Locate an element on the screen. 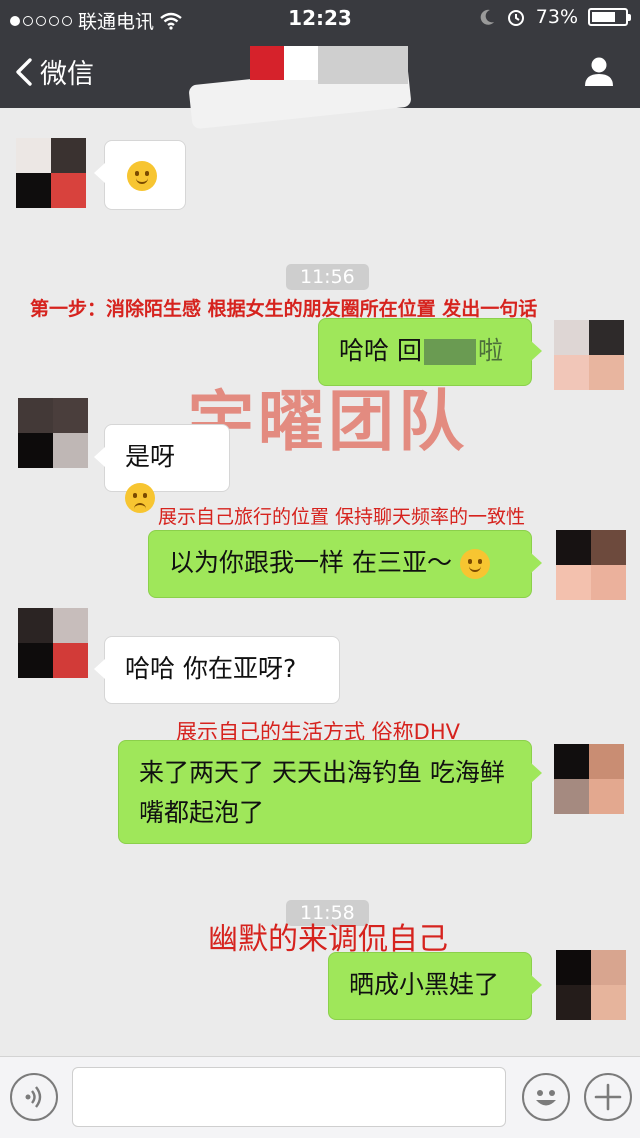 Image resolution: width=640 pixels, height=1138 pixels. timestamp: 11:56 is located at coordinates (327, 277).